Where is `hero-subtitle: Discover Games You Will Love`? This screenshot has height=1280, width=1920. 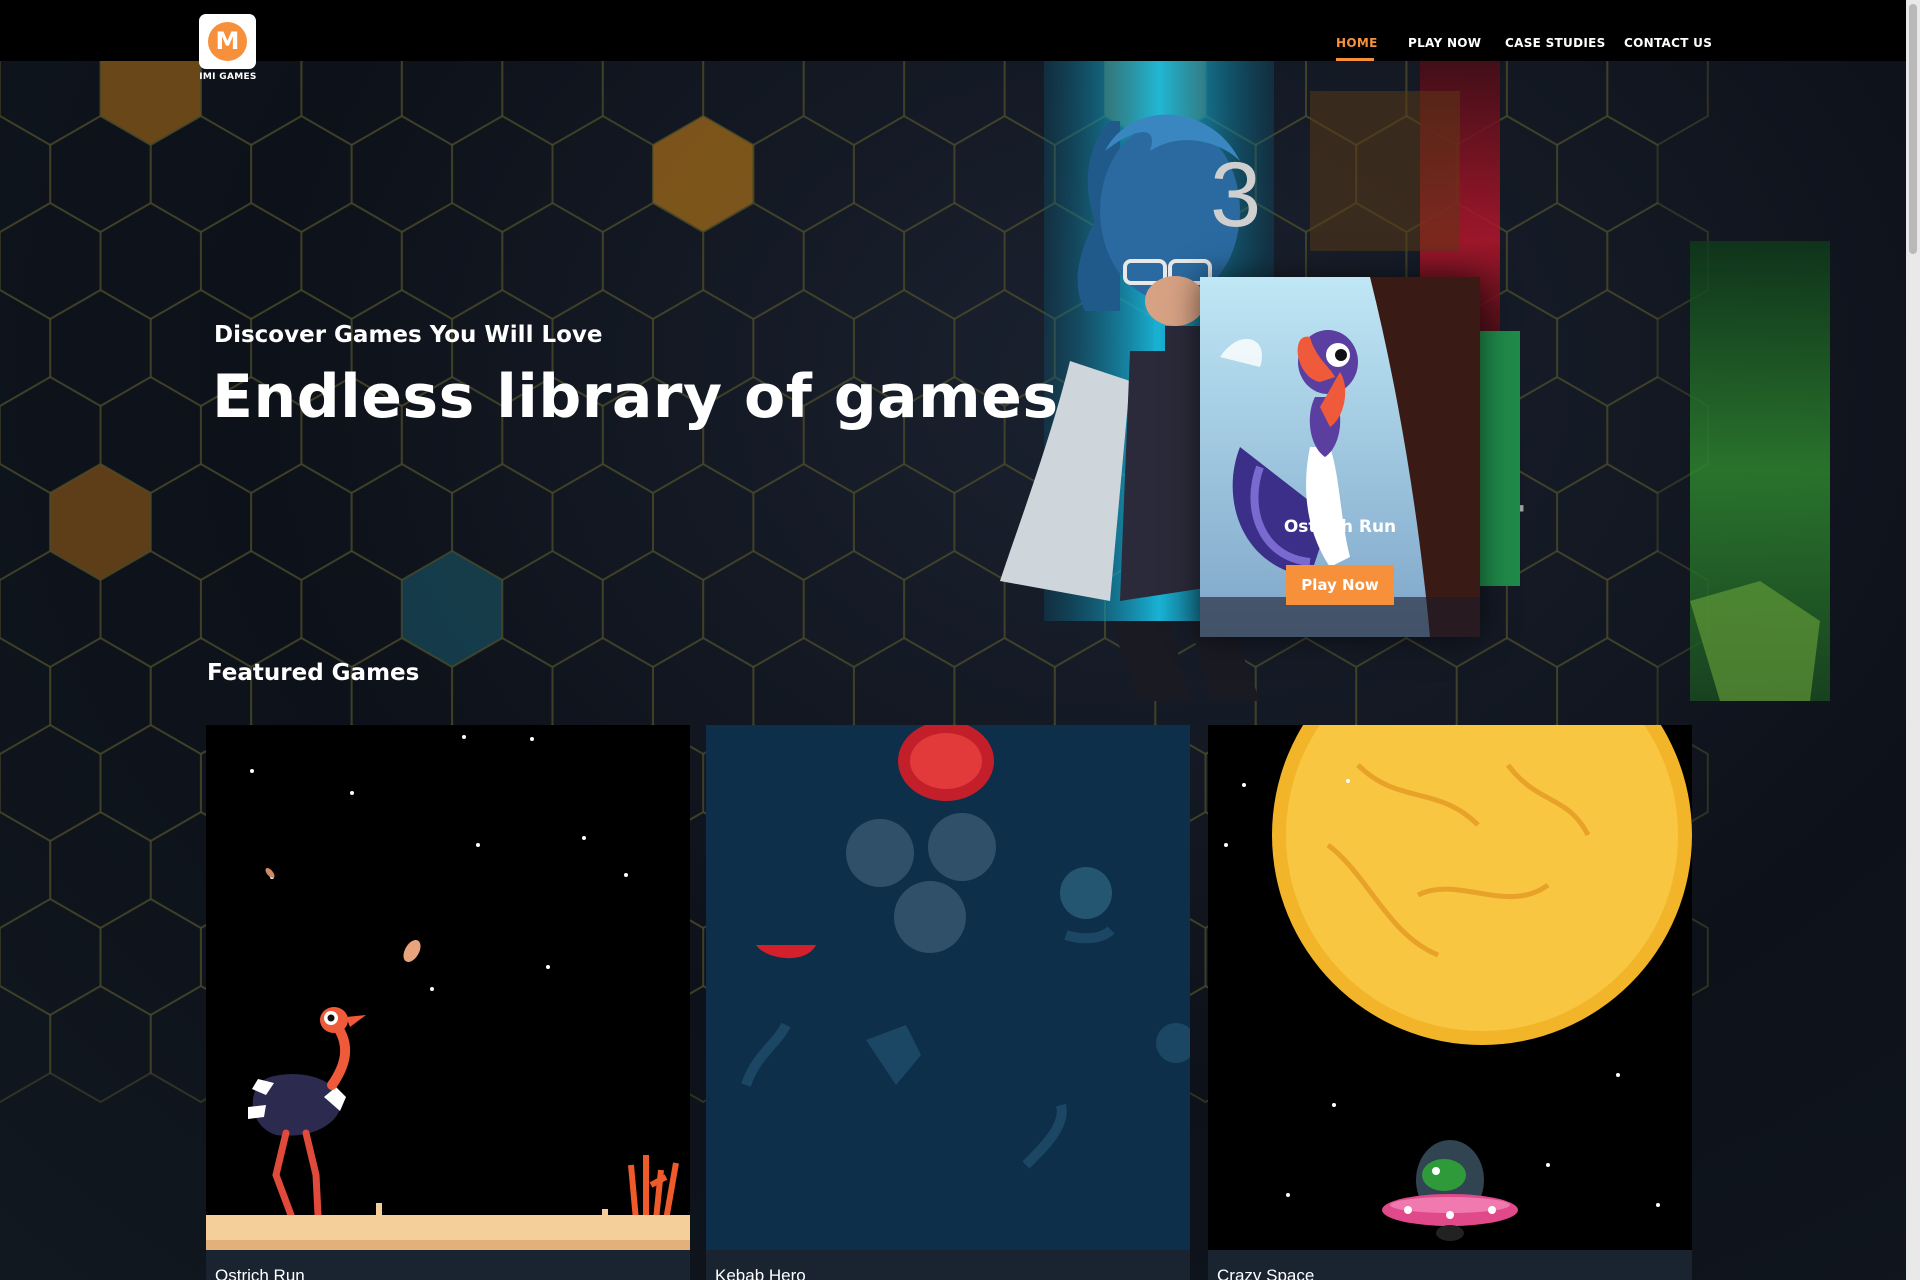 hero-subtitle: Discover Games You Will Love is located at coordinates (408, 335).